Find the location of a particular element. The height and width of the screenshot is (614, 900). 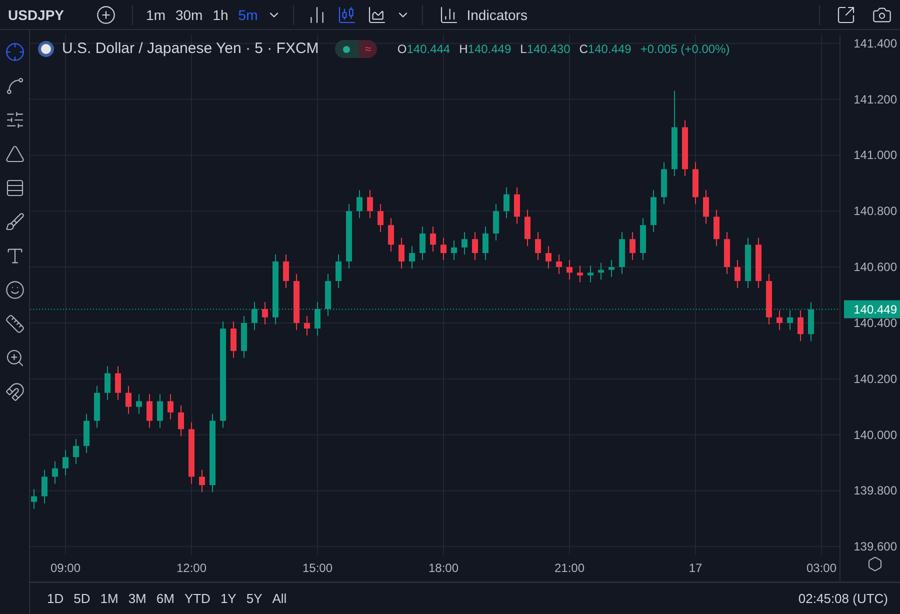

symbol-title: U.S. Dollar / Japanese Yen · 5 · FXCM is located at coordinates (190, 49).